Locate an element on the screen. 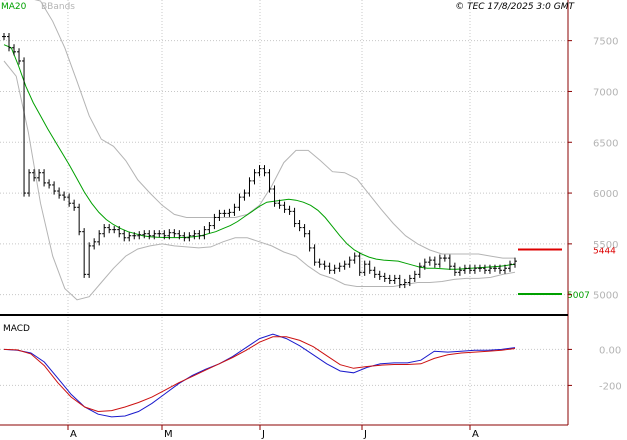  xtick-label: M is located at coordinates (168, 434).